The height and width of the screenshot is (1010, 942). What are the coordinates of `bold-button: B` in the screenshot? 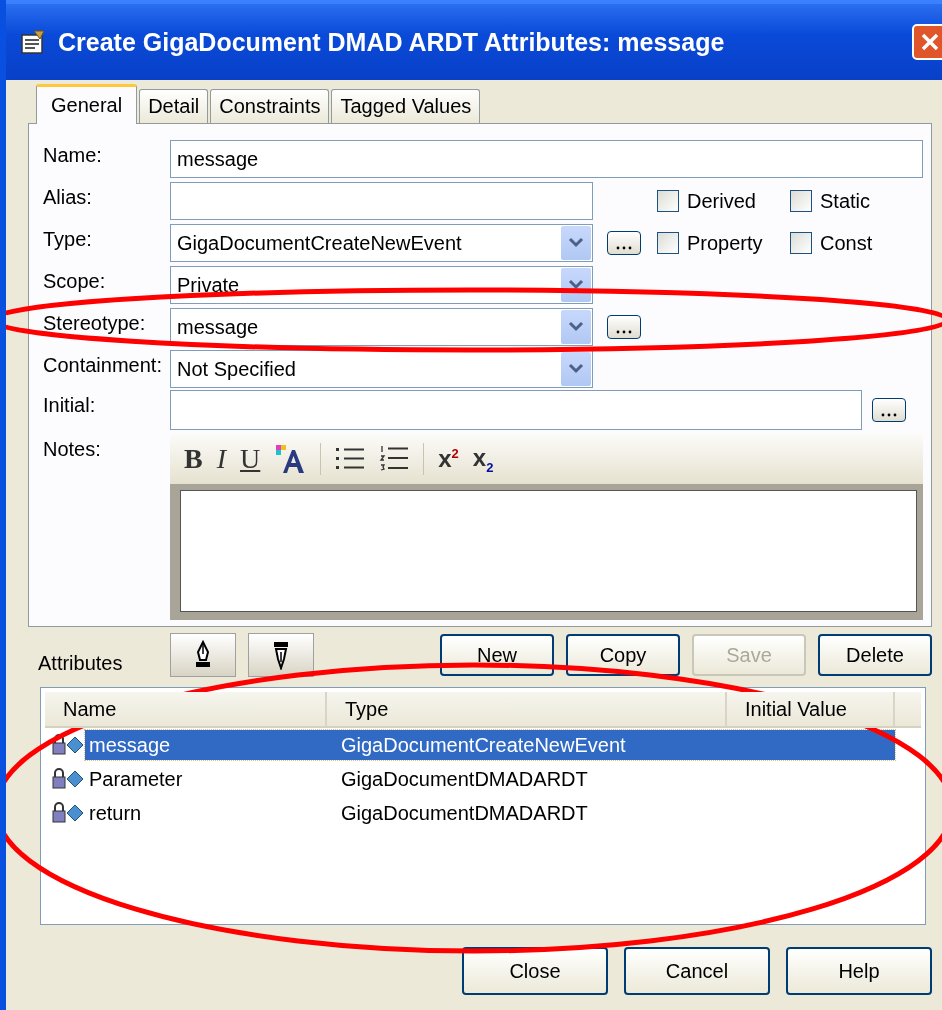 It's located at (193, 459).